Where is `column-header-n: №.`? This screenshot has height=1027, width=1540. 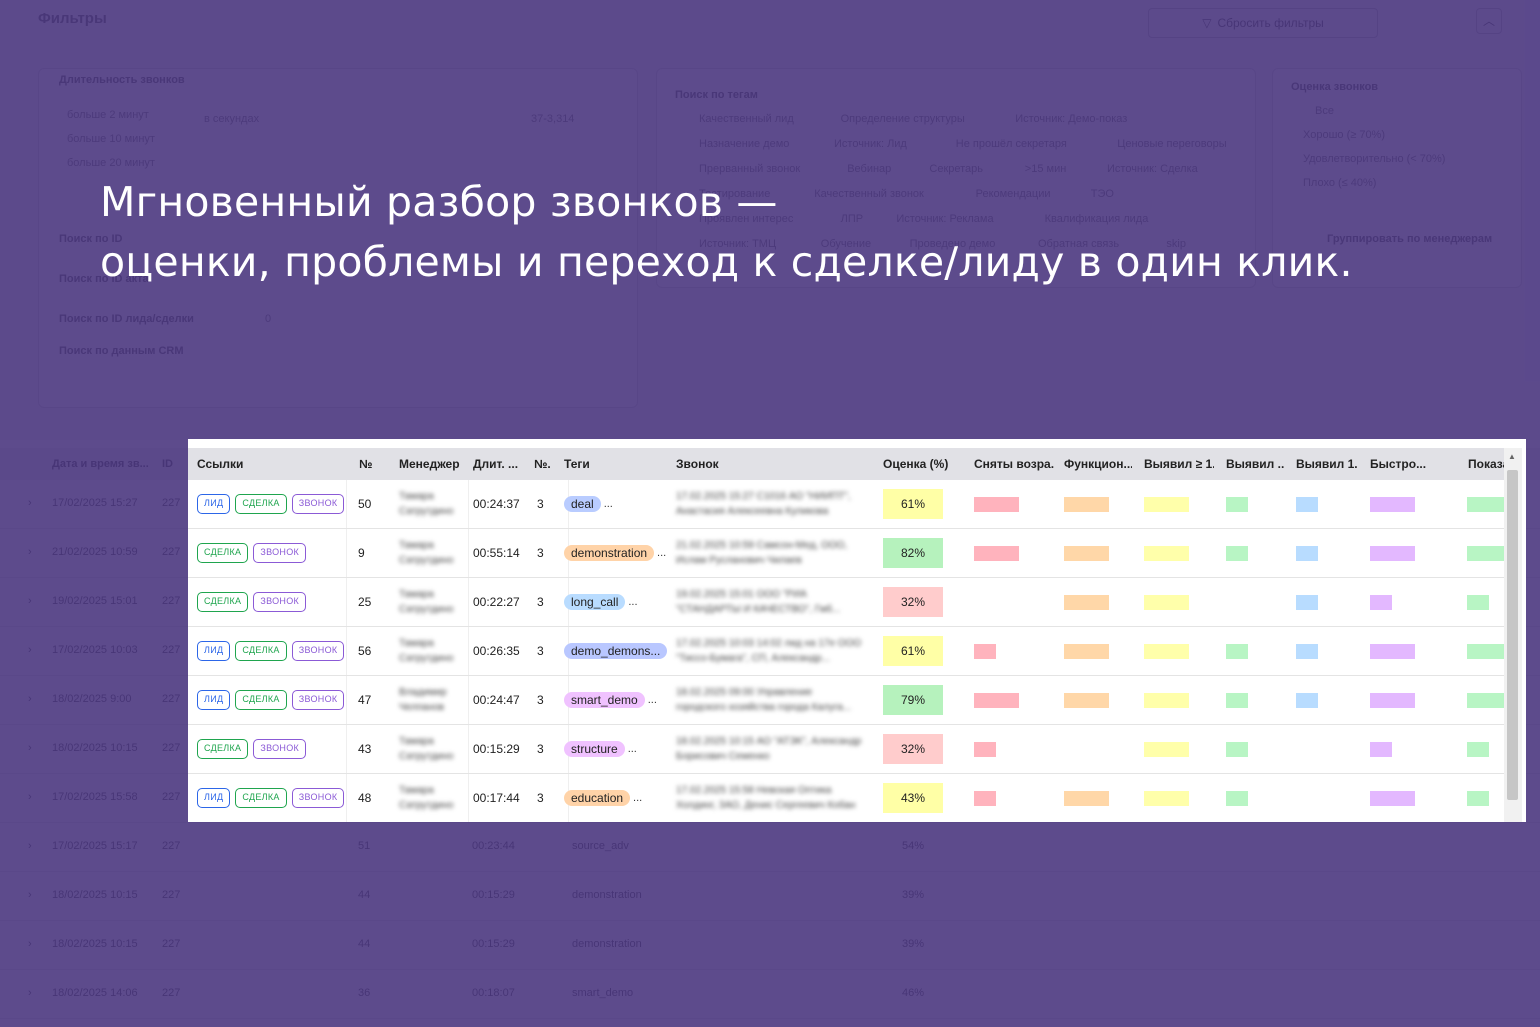
column-header-n: №. is located at coordinates (549, 464).